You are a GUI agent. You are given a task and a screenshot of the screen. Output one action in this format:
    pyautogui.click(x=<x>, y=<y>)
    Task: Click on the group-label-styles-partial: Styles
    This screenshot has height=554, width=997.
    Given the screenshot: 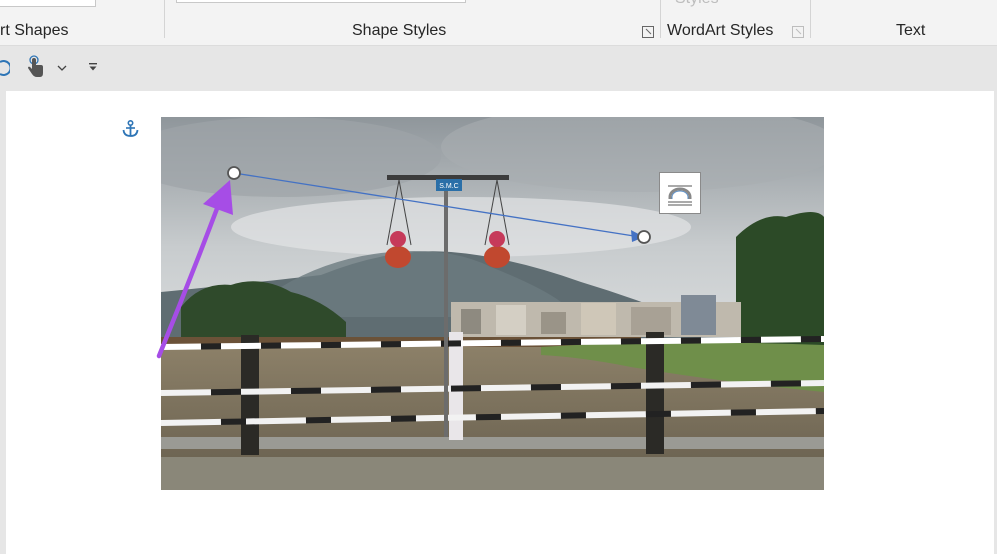 What is the action you would take?
    pyautogui.click(x=697, y=4)
    